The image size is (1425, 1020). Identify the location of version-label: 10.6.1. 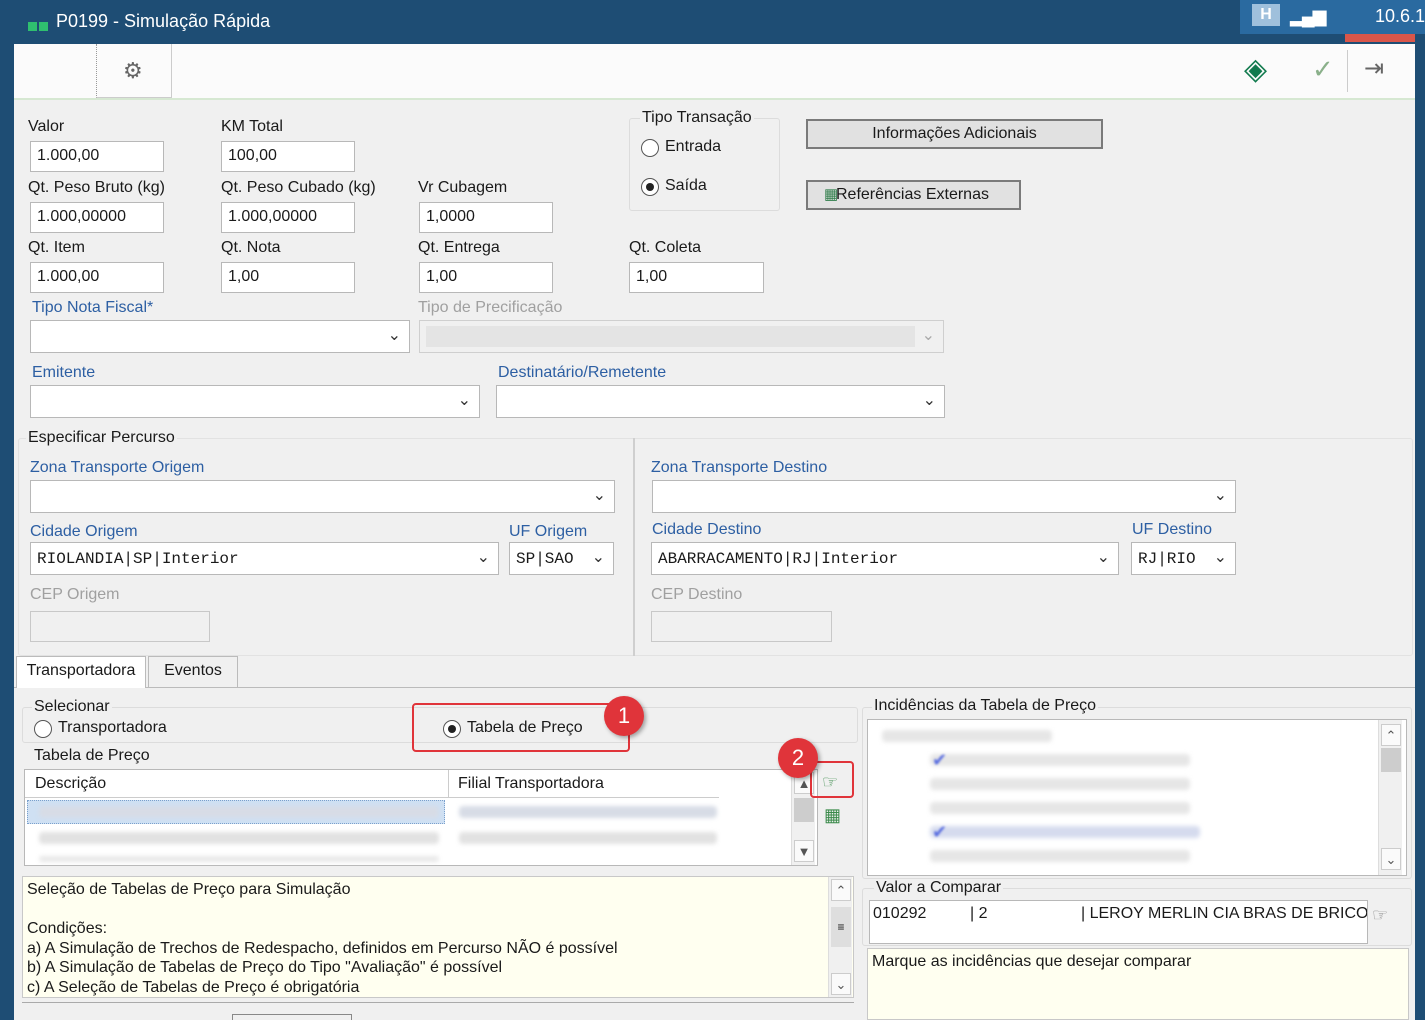
(1399, 16).